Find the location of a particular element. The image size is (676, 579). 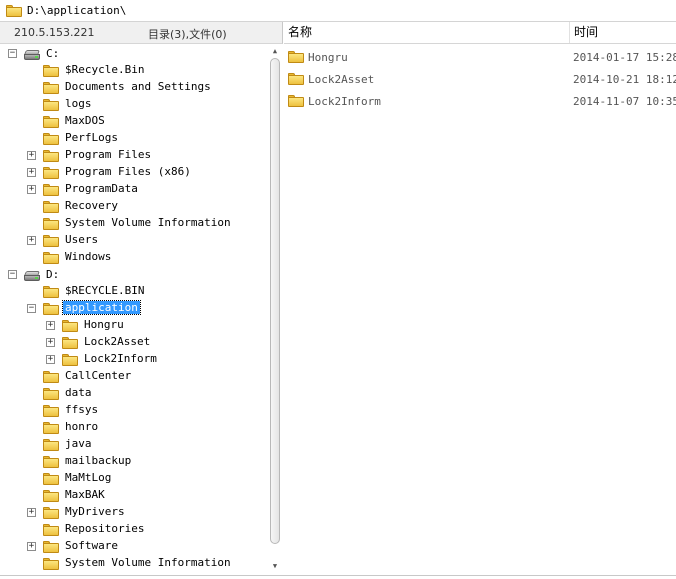

tree-folder-node: + Lock2Asset is located at coordinates (133, 342).